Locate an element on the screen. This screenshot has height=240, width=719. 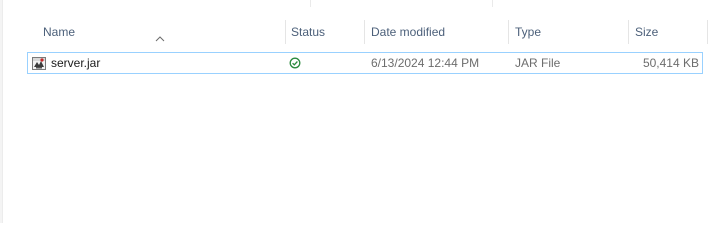
column-header-row: Name Status Date modified Type Size is located at coordinates (359, 32).